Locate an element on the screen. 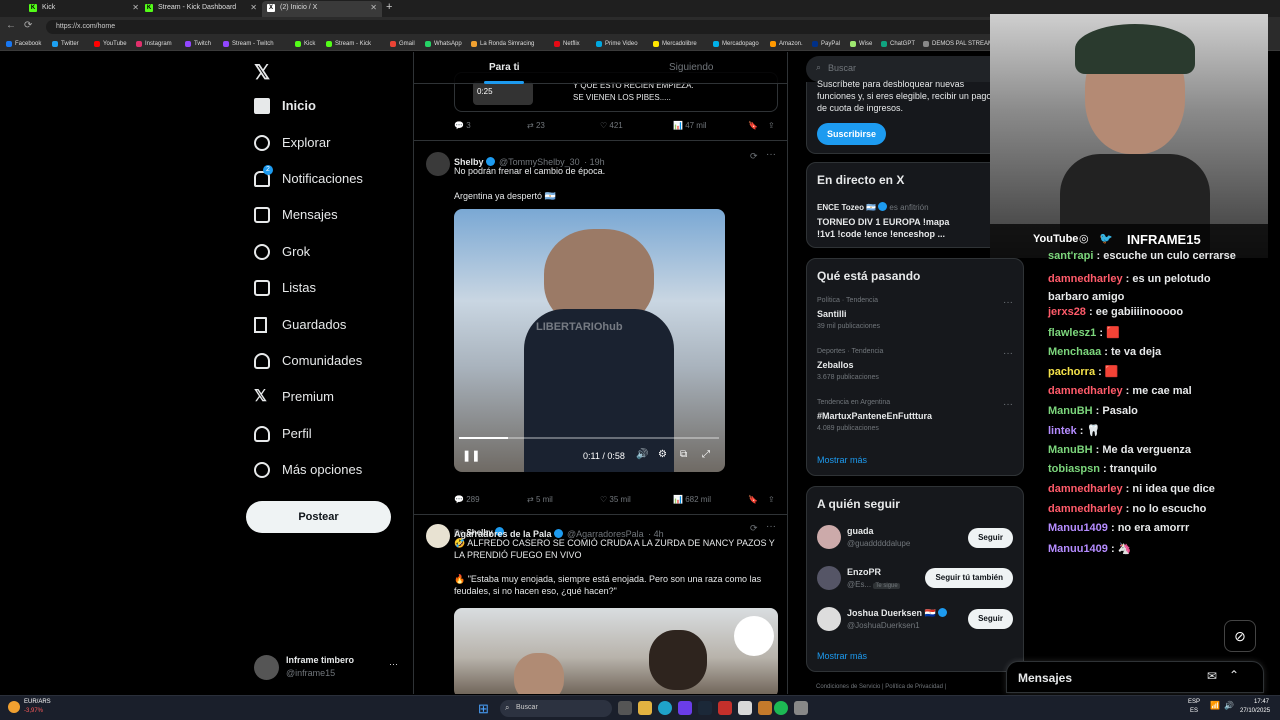 The image size is (1280, 720). pip-icon: ⧉ is located at coordinates (683, 454).